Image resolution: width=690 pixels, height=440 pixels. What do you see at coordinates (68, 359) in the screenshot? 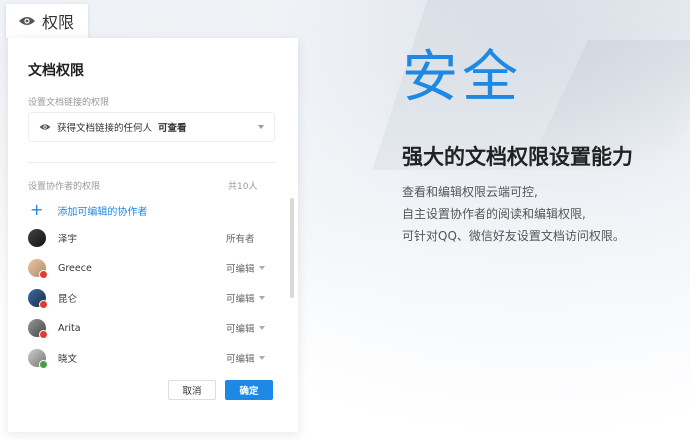
I see `member-name: 晓文` at bounding box center [68, 359].